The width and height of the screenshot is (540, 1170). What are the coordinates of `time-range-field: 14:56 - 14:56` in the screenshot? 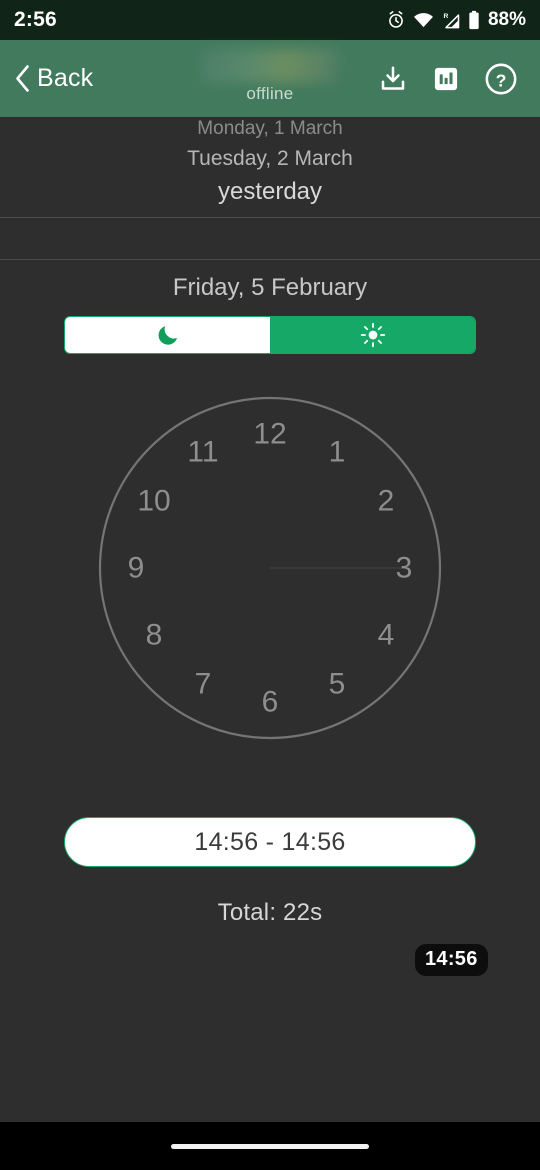 It's located at (270, 842).